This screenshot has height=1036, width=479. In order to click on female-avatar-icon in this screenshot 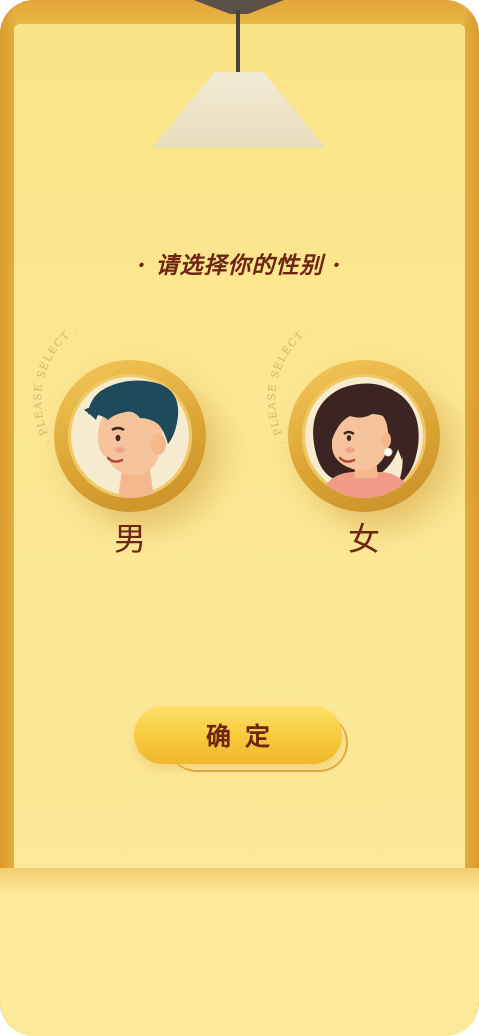, I will do `click(364, 436)`.